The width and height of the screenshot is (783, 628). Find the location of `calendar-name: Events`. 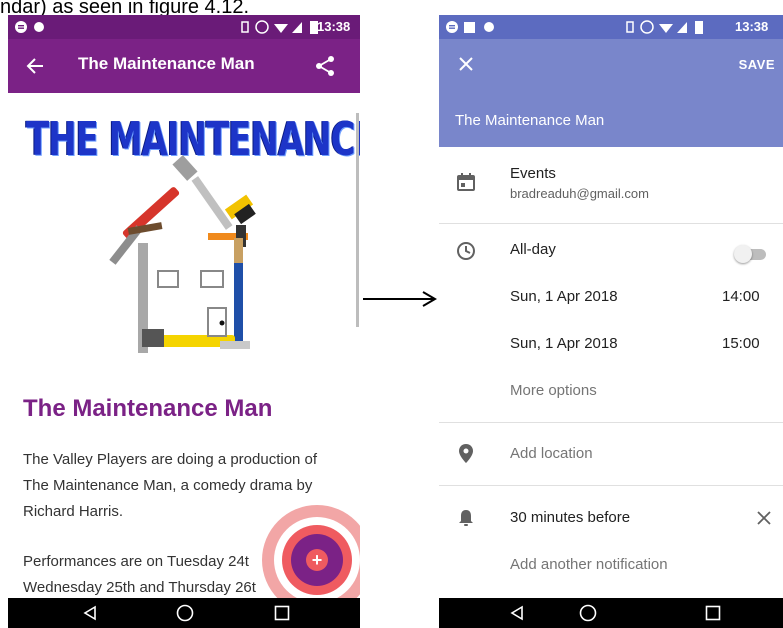

calendar-name: Events is located at coordinates (533, 173).